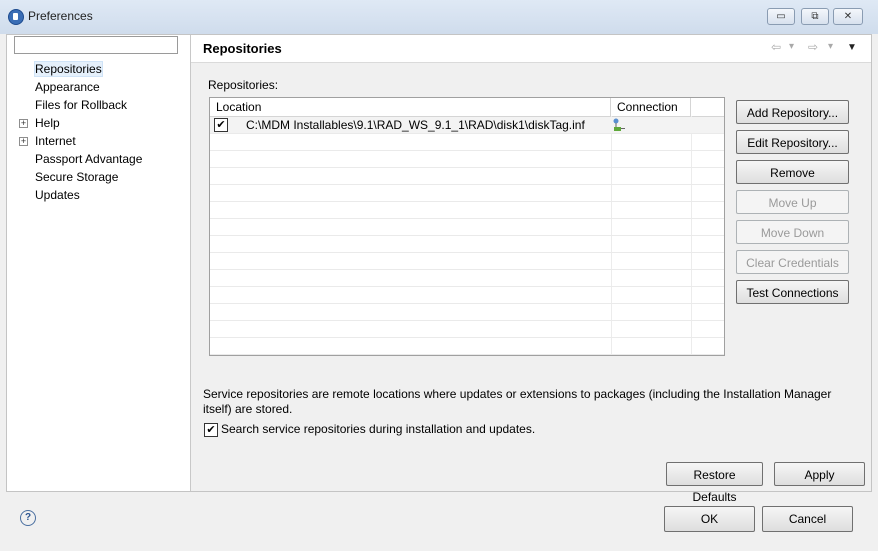 The image size is (878, 551). What do you see at coordinates (243, 85) in the screenshot?
I see `repositories-label: Repositories:` at bounding box center [243, 85].